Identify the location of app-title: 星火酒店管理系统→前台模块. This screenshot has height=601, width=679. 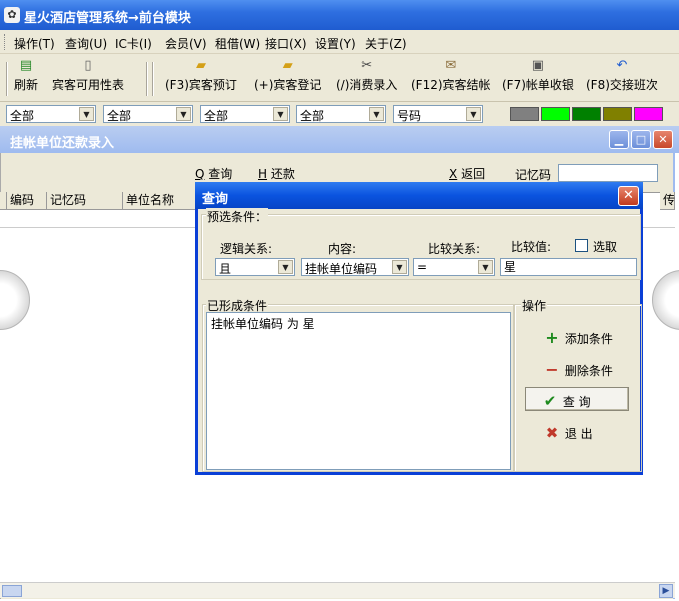
(107, 18).